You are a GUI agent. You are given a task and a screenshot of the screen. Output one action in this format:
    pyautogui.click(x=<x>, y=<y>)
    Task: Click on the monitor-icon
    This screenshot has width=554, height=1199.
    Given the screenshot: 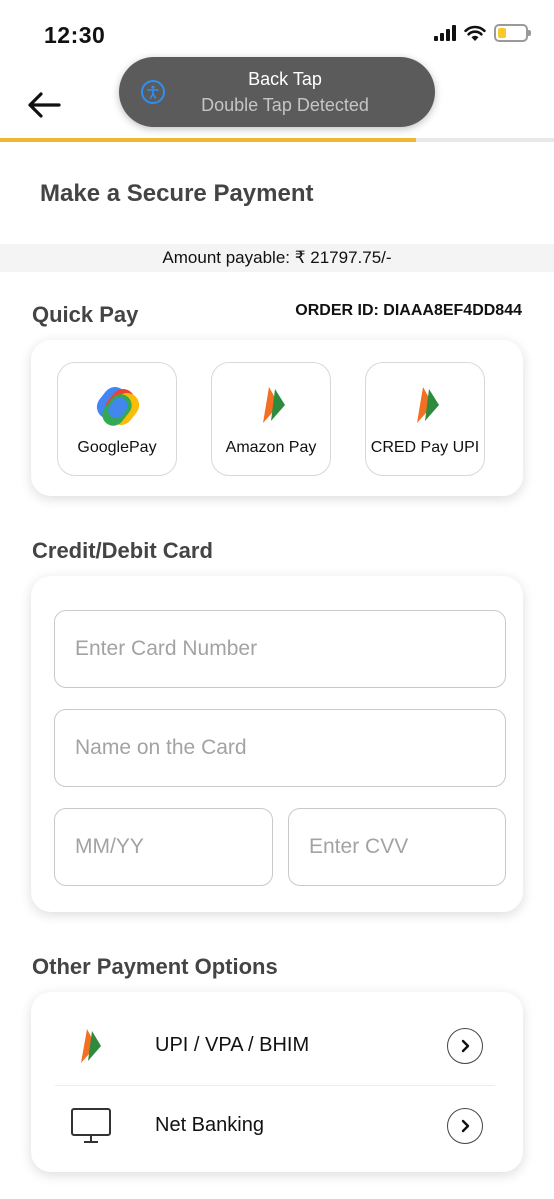 What is the action you would take?
    pyautogui.click(x=91, y=1126)
    